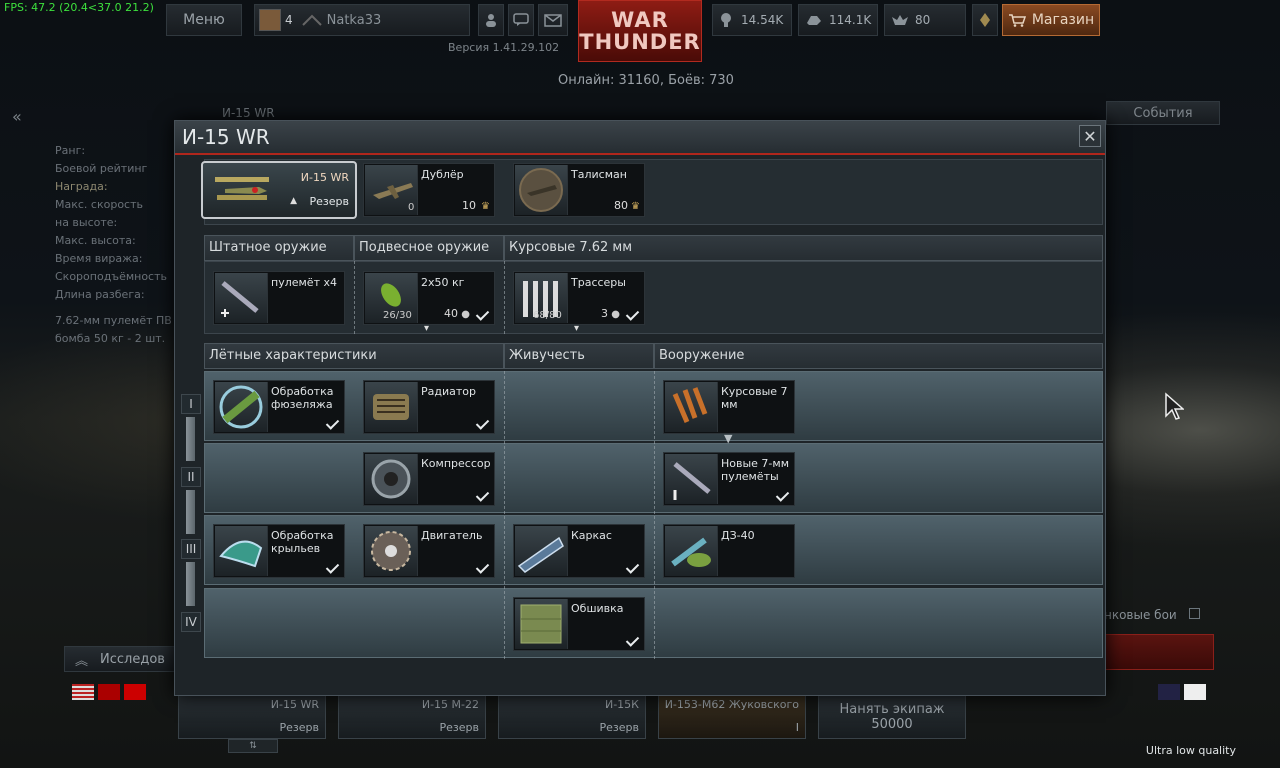  Describe the element at coordinates (302, 398) in the screenshot. I see `mod-fuselage-name: Обработка фюзеляжа` at that location.